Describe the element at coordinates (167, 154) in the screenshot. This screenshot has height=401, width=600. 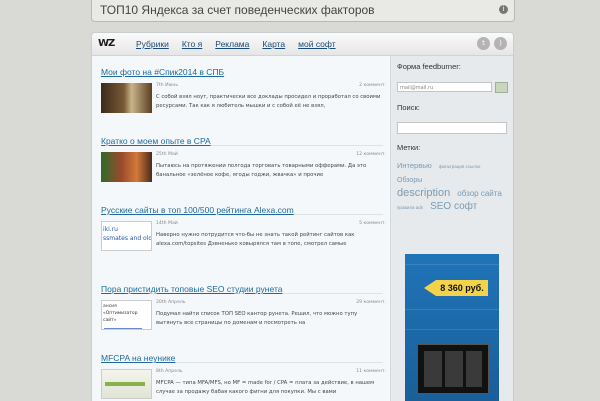
I see `post-date: 25th Май` at that location.